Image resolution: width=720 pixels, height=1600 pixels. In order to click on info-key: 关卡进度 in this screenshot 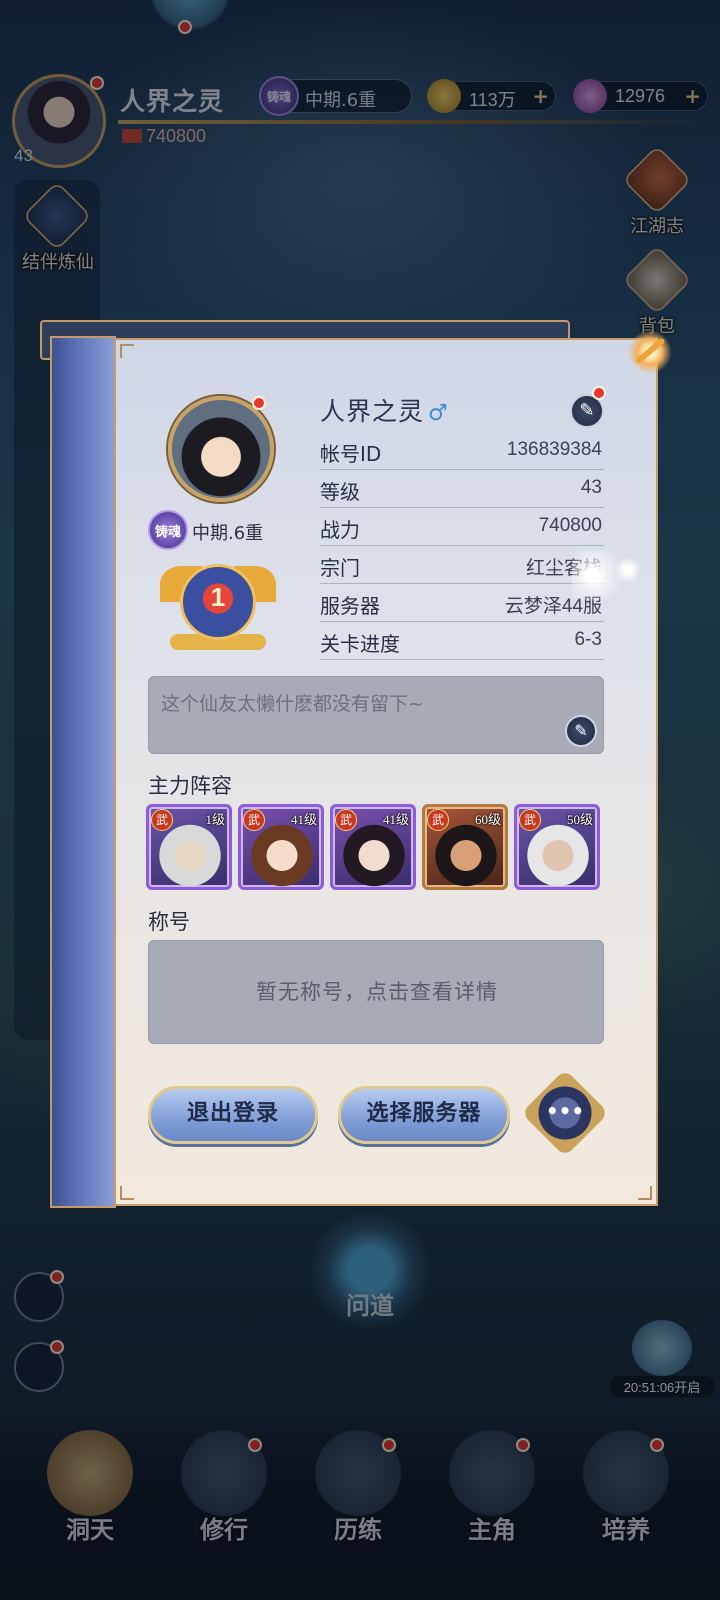, I will do `click(360, 644)`.